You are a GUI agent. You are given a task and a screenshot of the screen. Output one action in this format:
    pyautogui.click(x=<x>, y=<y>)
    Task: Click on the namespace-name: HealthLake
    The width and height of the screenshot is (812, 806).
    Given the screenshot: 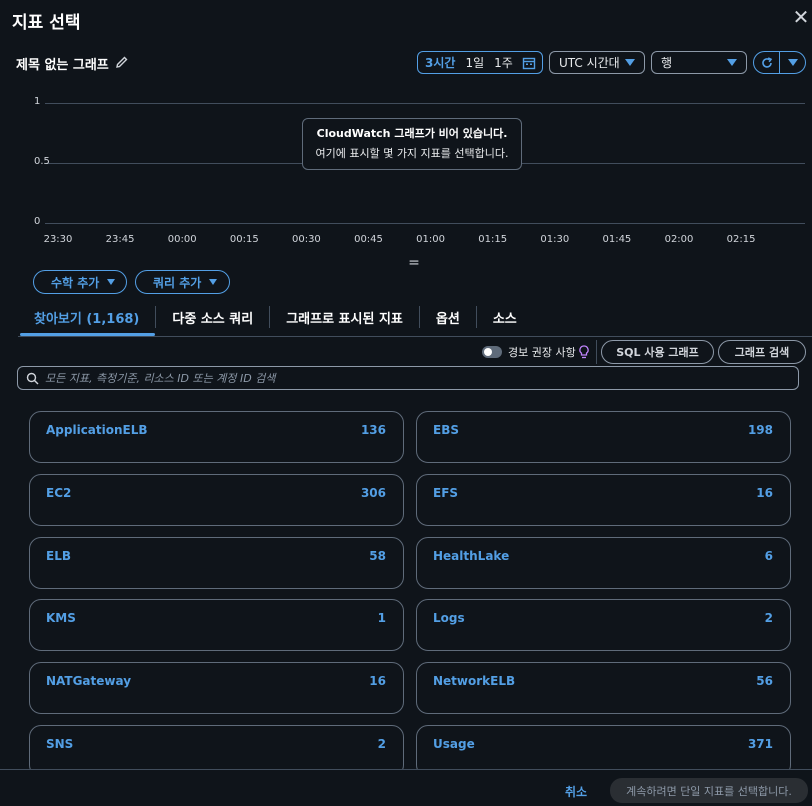 What is the action you would take?
    pyautogui.click(x=471, y=555)
    